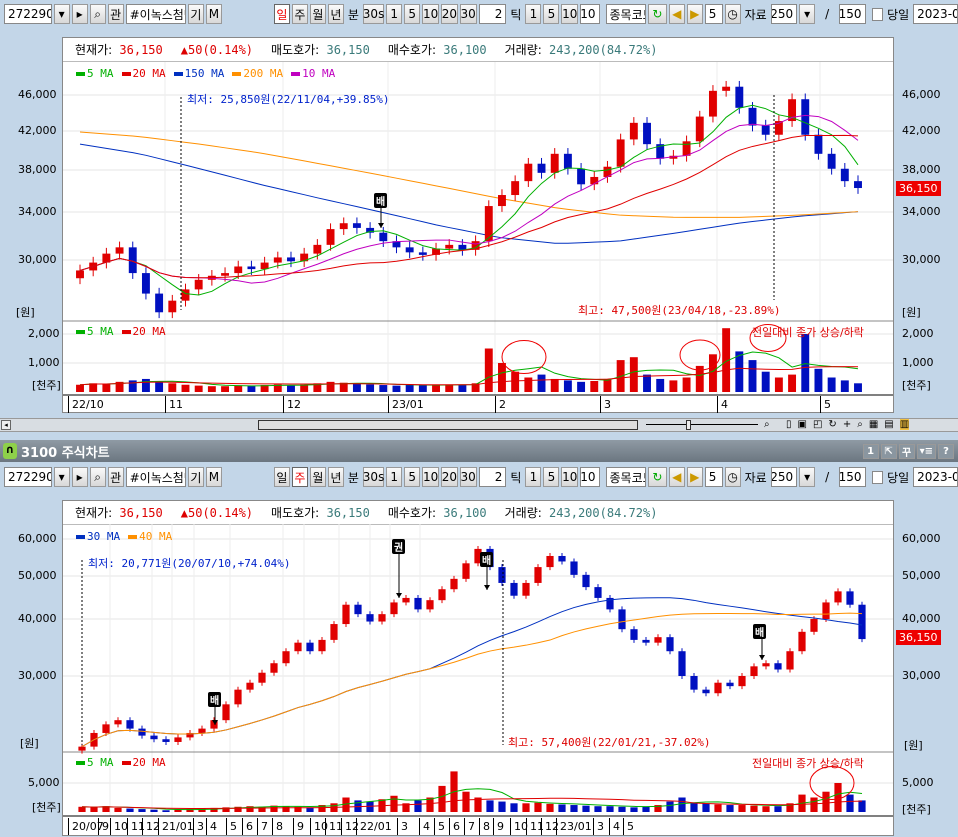 The height and width of the screenshot is (837, 958). What do you see at coordinates (448, 425) in the screenshot?
I see `scrollbar-thumb` at bounding box center [448, 425].